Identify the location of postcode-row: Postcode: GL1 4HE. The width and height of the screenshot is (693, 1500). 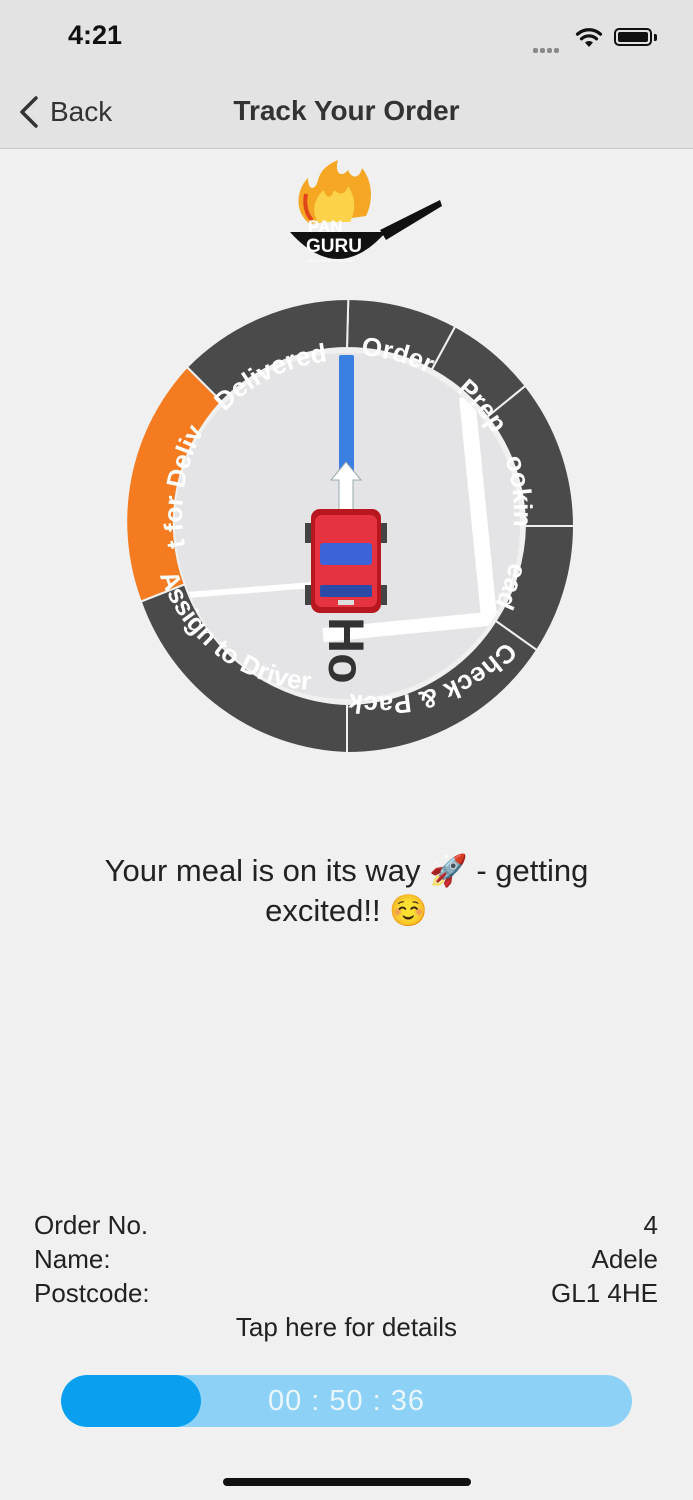
(346, 1293).